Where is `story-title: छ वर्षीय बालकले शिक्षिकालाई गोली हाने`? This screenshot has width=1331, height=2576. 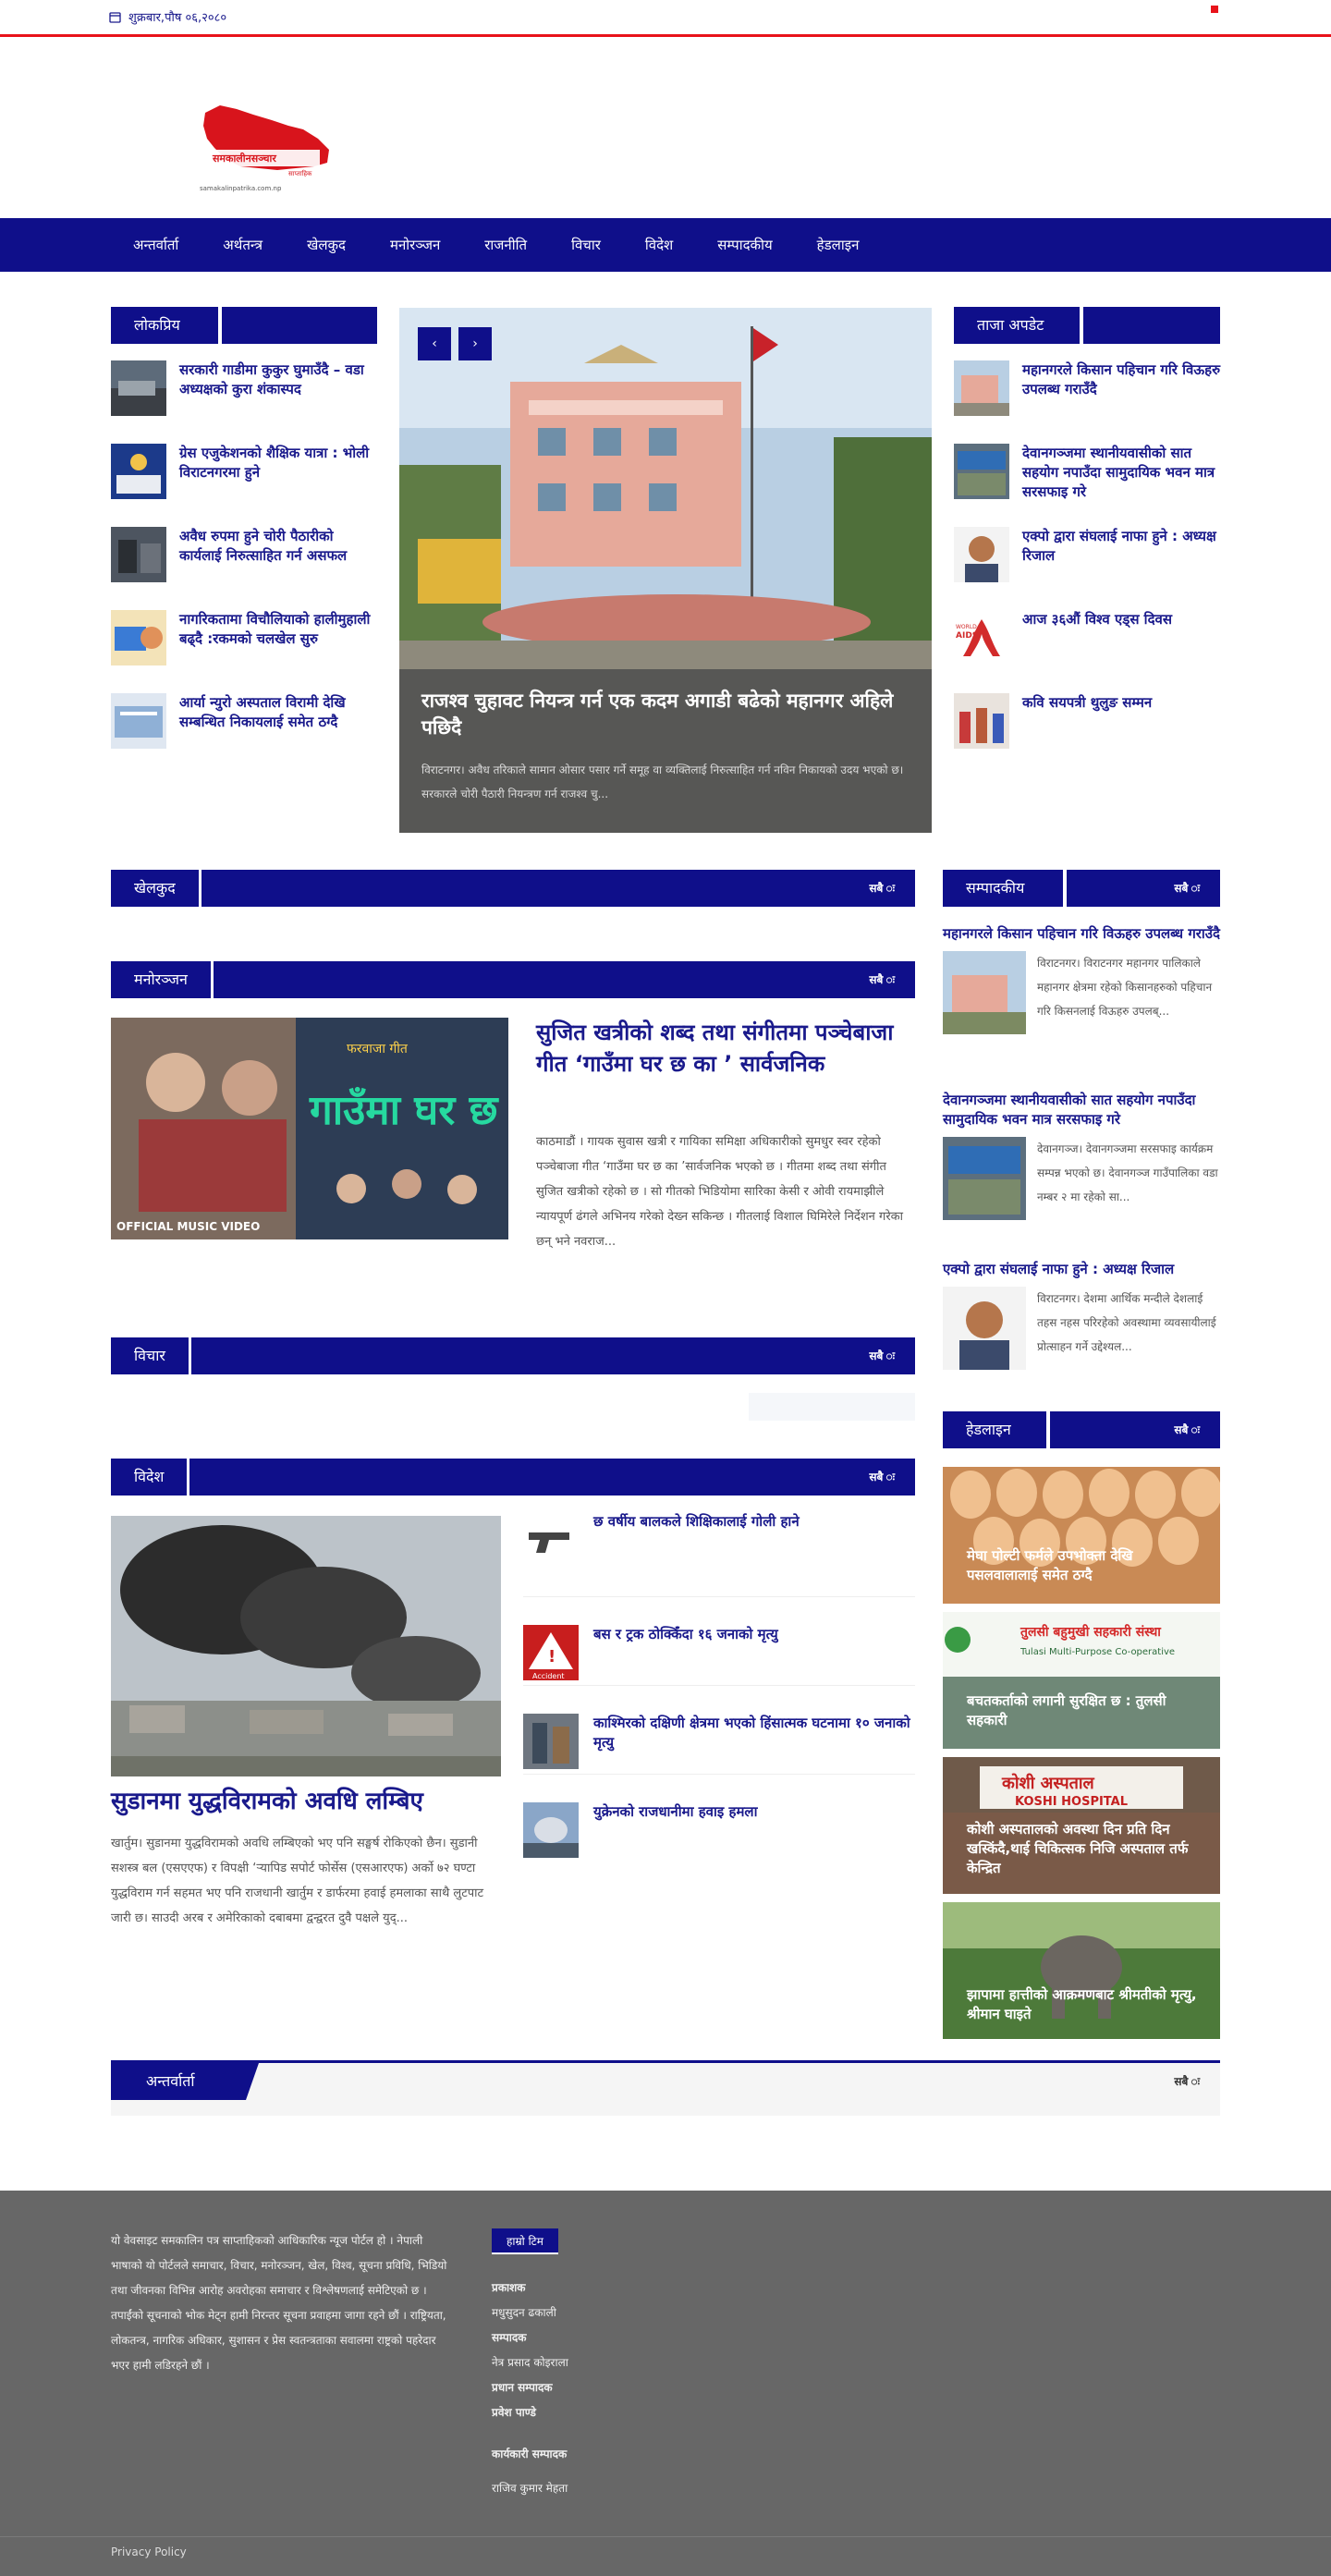
story-title: छ वर्षीय बालकले शिक्षिकालाई गोली हाने is located at coordinates (696, 1554).